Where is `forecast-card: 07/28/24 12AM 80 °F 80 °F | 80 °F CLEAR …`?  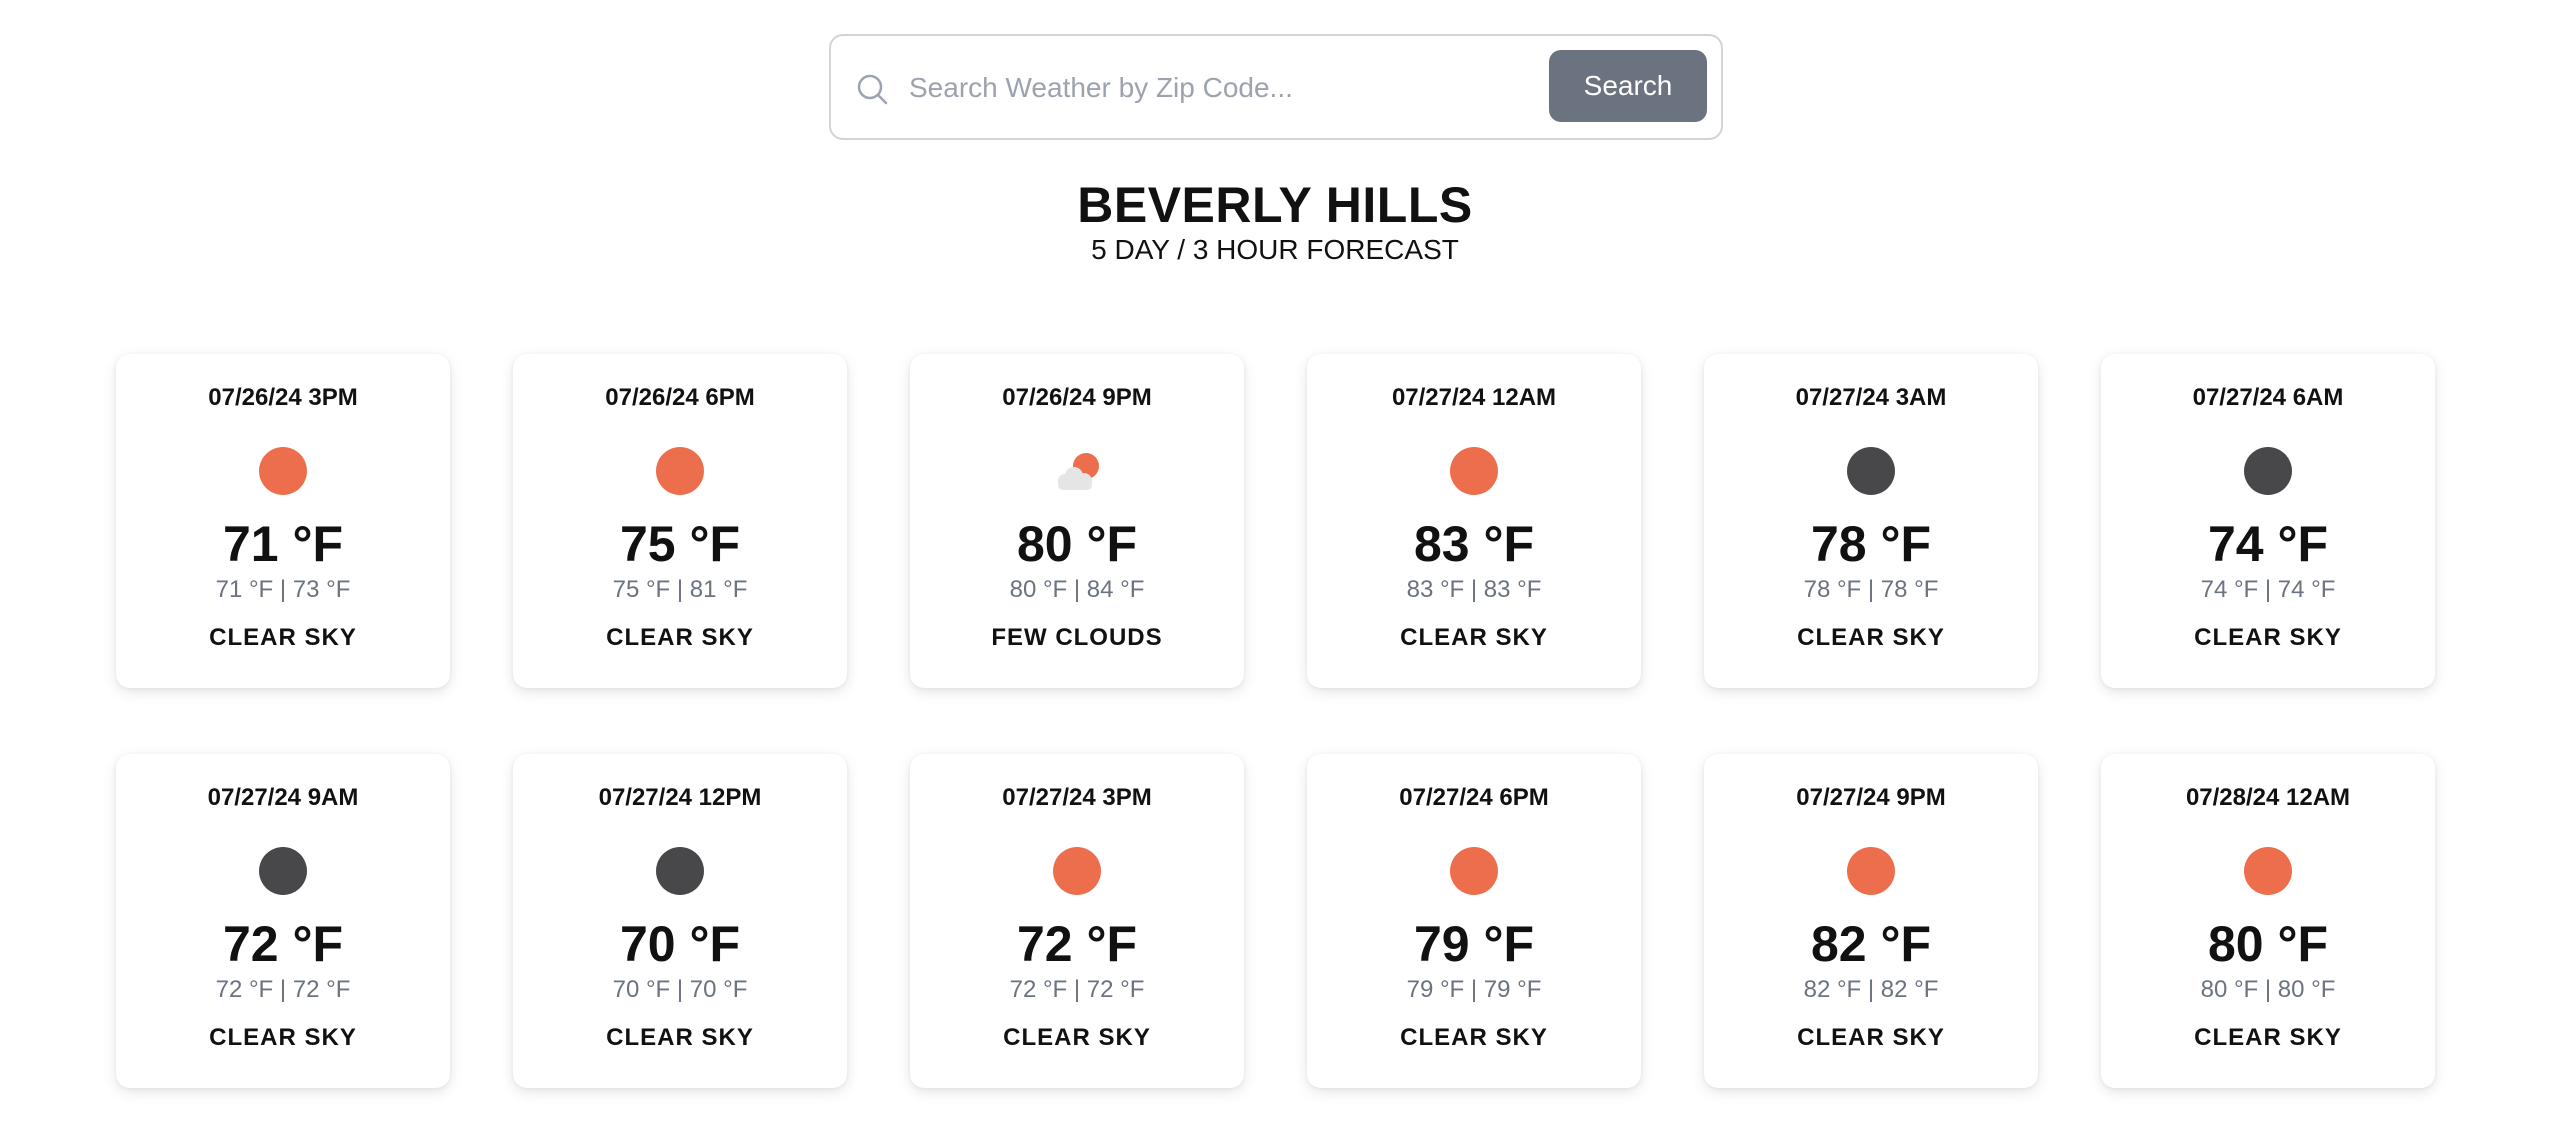
forecast-card: 07/28/24 12AM 80 °F 80 °F | 80 °F CLEAR … is located at coordinates (2268, 921).